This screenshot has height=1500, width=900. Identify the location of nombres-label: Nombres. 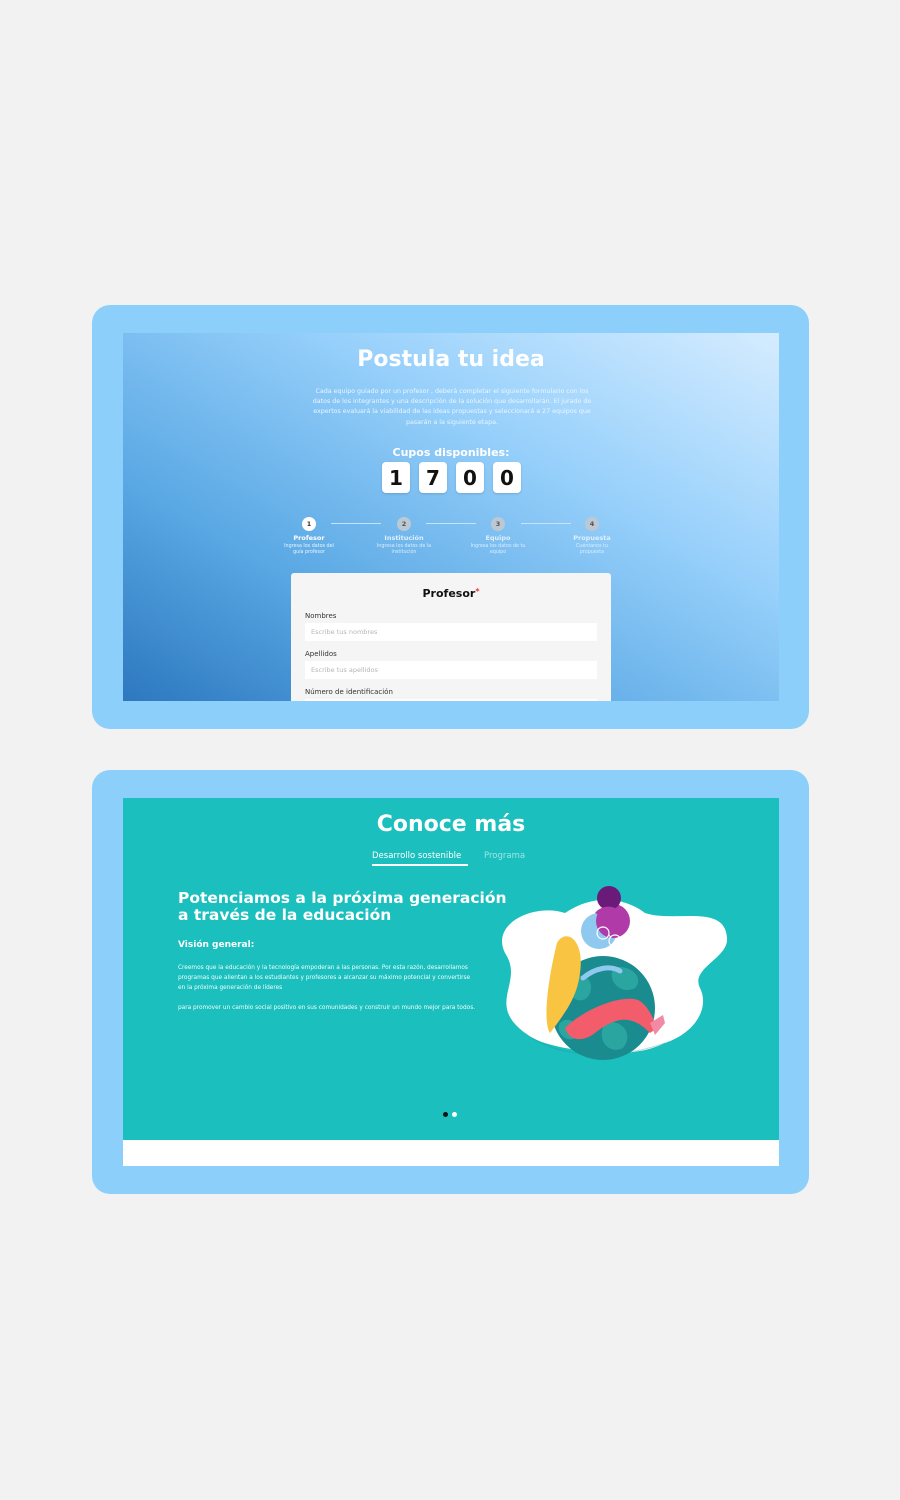
(321, 616).